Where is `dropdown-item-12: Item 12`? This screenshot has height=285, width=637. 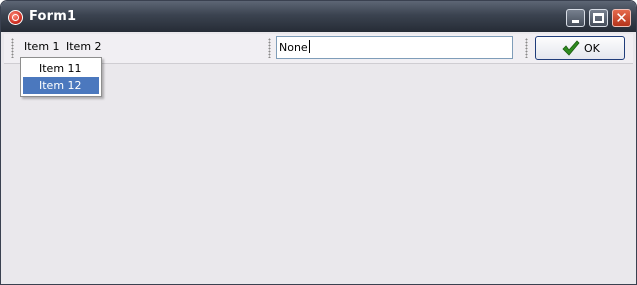
dropdown-item-12: Item 12 is located at coordinates (61, 85).